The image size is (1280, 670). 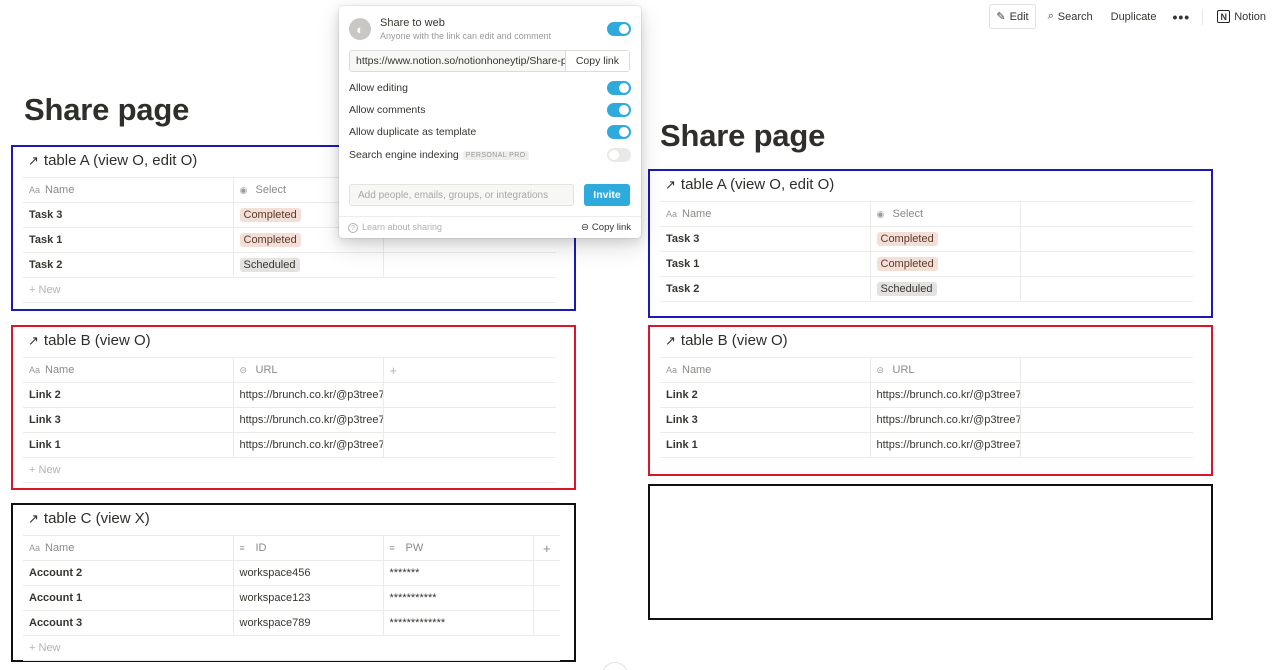 I want to click on allow-comments-row: Allow comments, so click(x=490, y=110).